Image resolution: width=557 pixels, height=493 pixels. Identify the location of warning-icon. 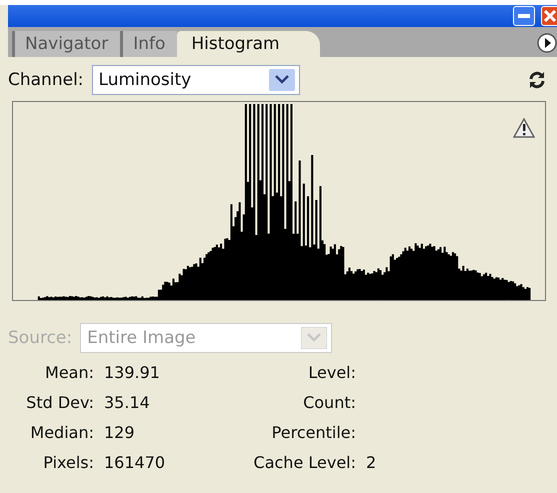
(524, 128).